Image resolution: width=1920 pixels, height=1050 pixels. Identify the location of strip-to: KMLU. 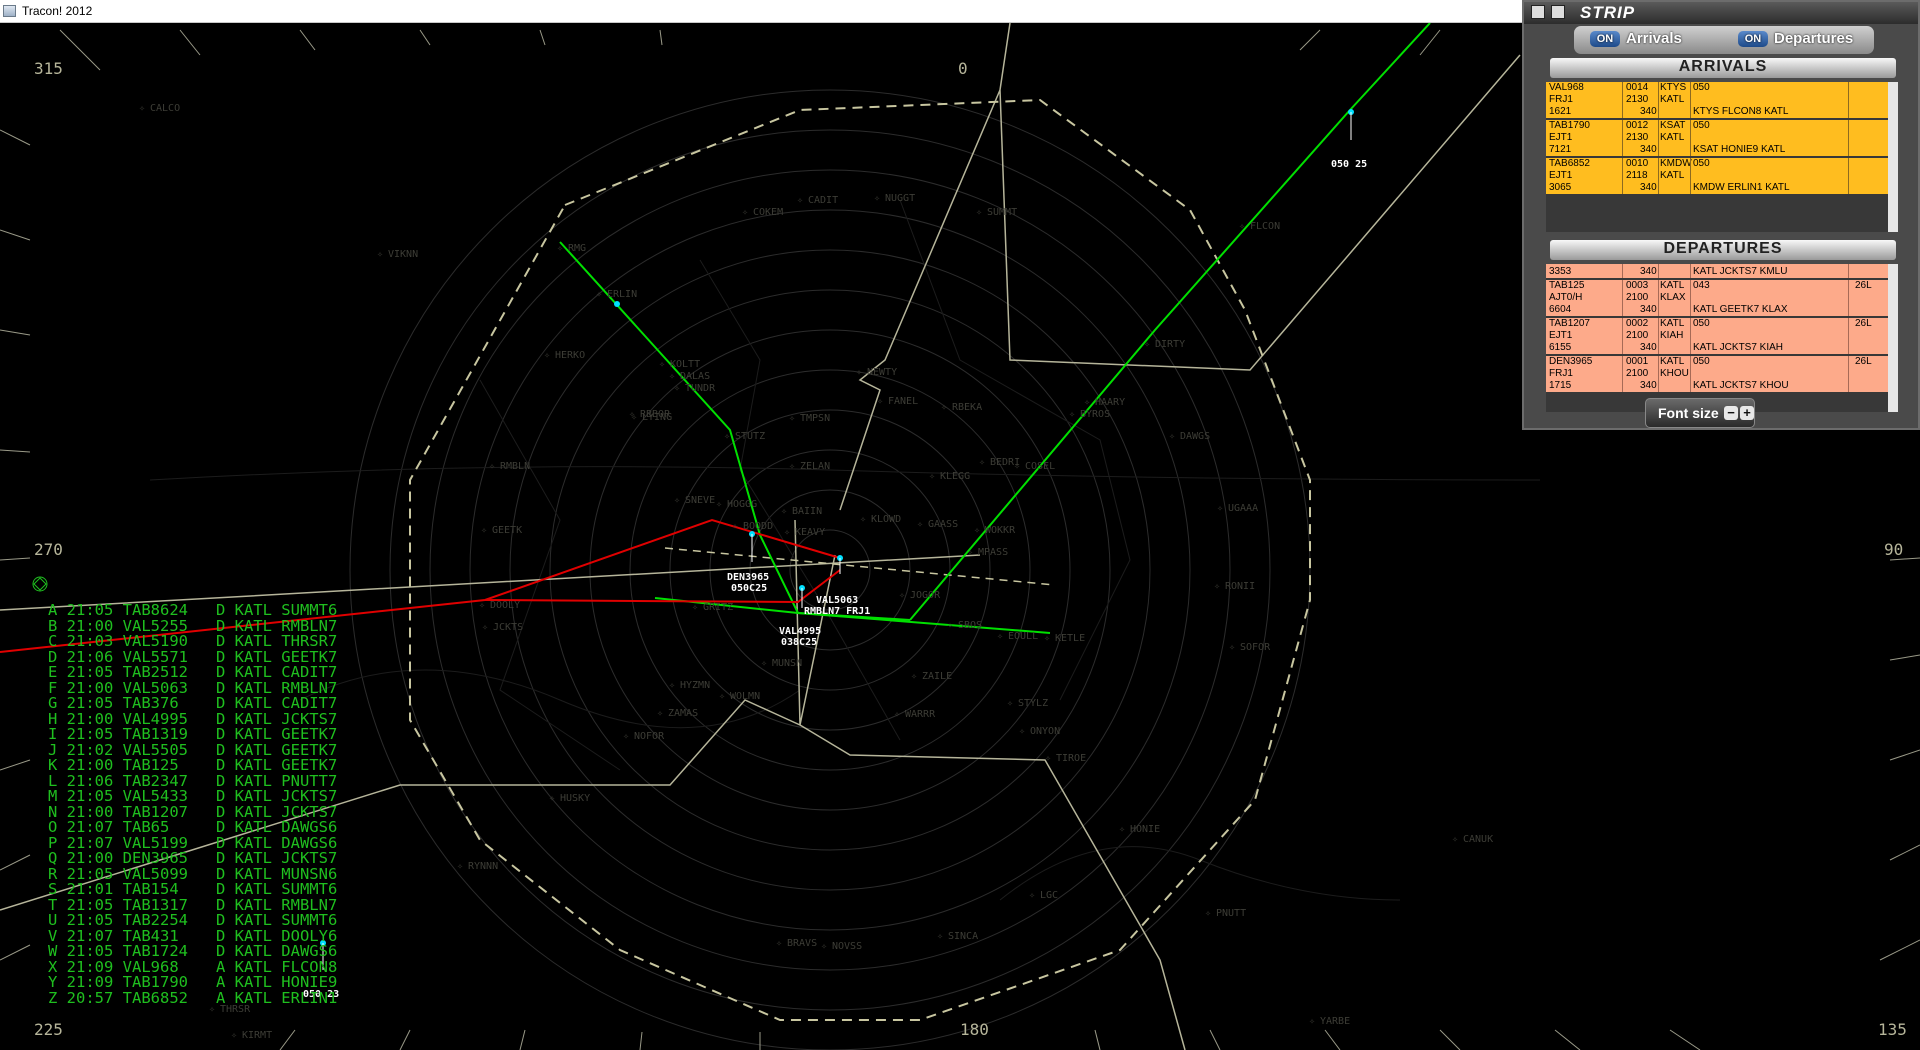
(1674, 265).